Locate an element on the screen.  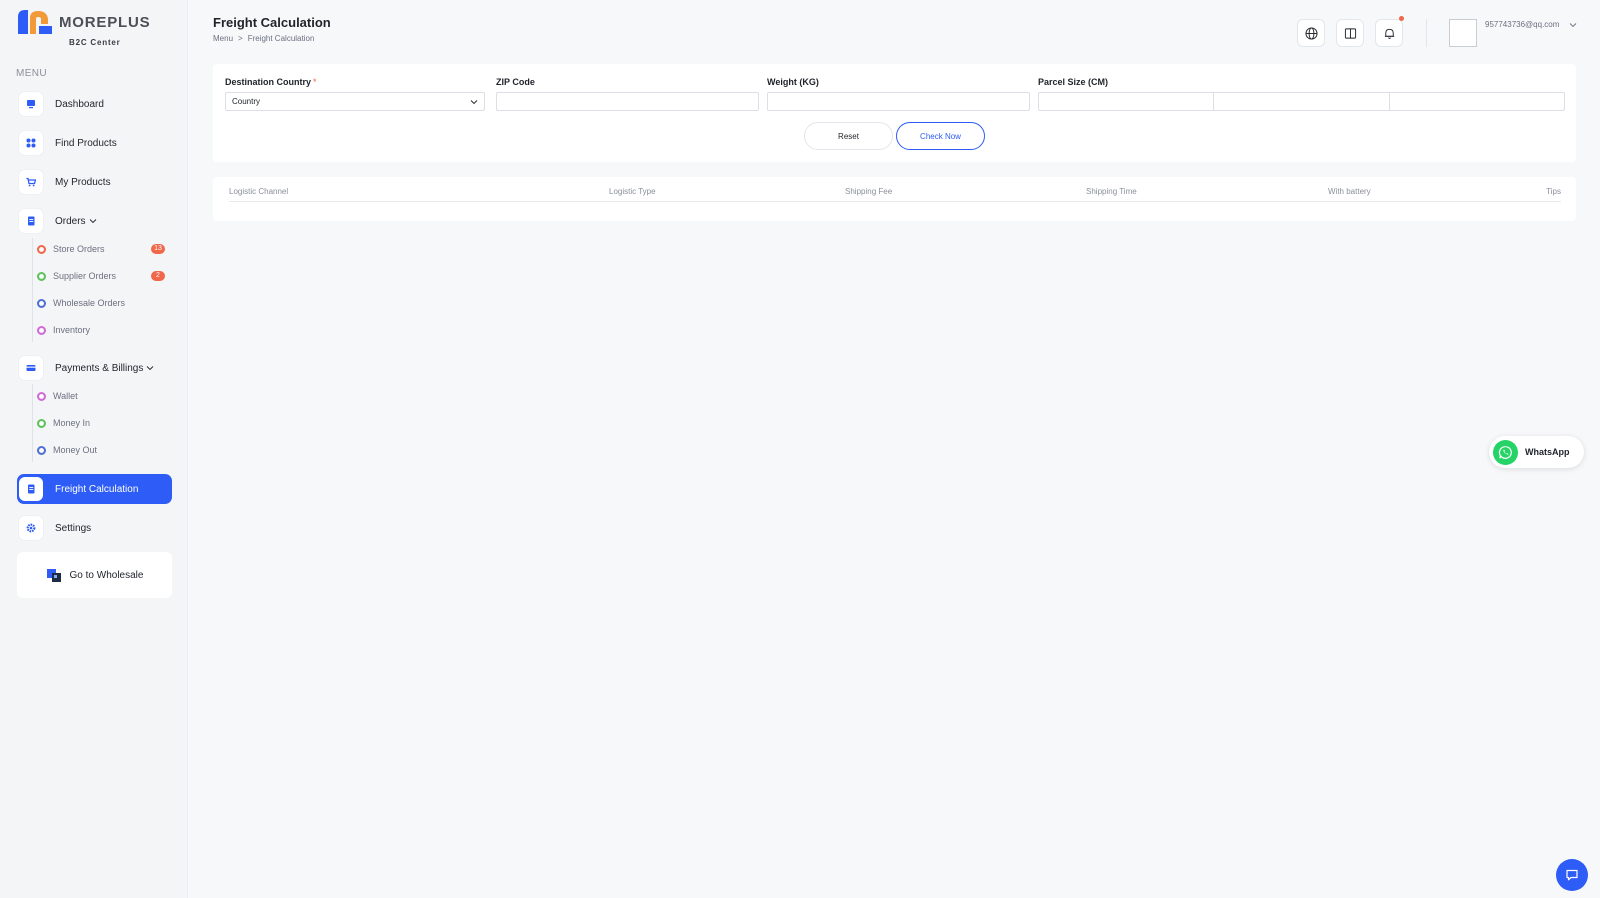
sidebar-item-label: Orders is located at coordinates (70, 221).